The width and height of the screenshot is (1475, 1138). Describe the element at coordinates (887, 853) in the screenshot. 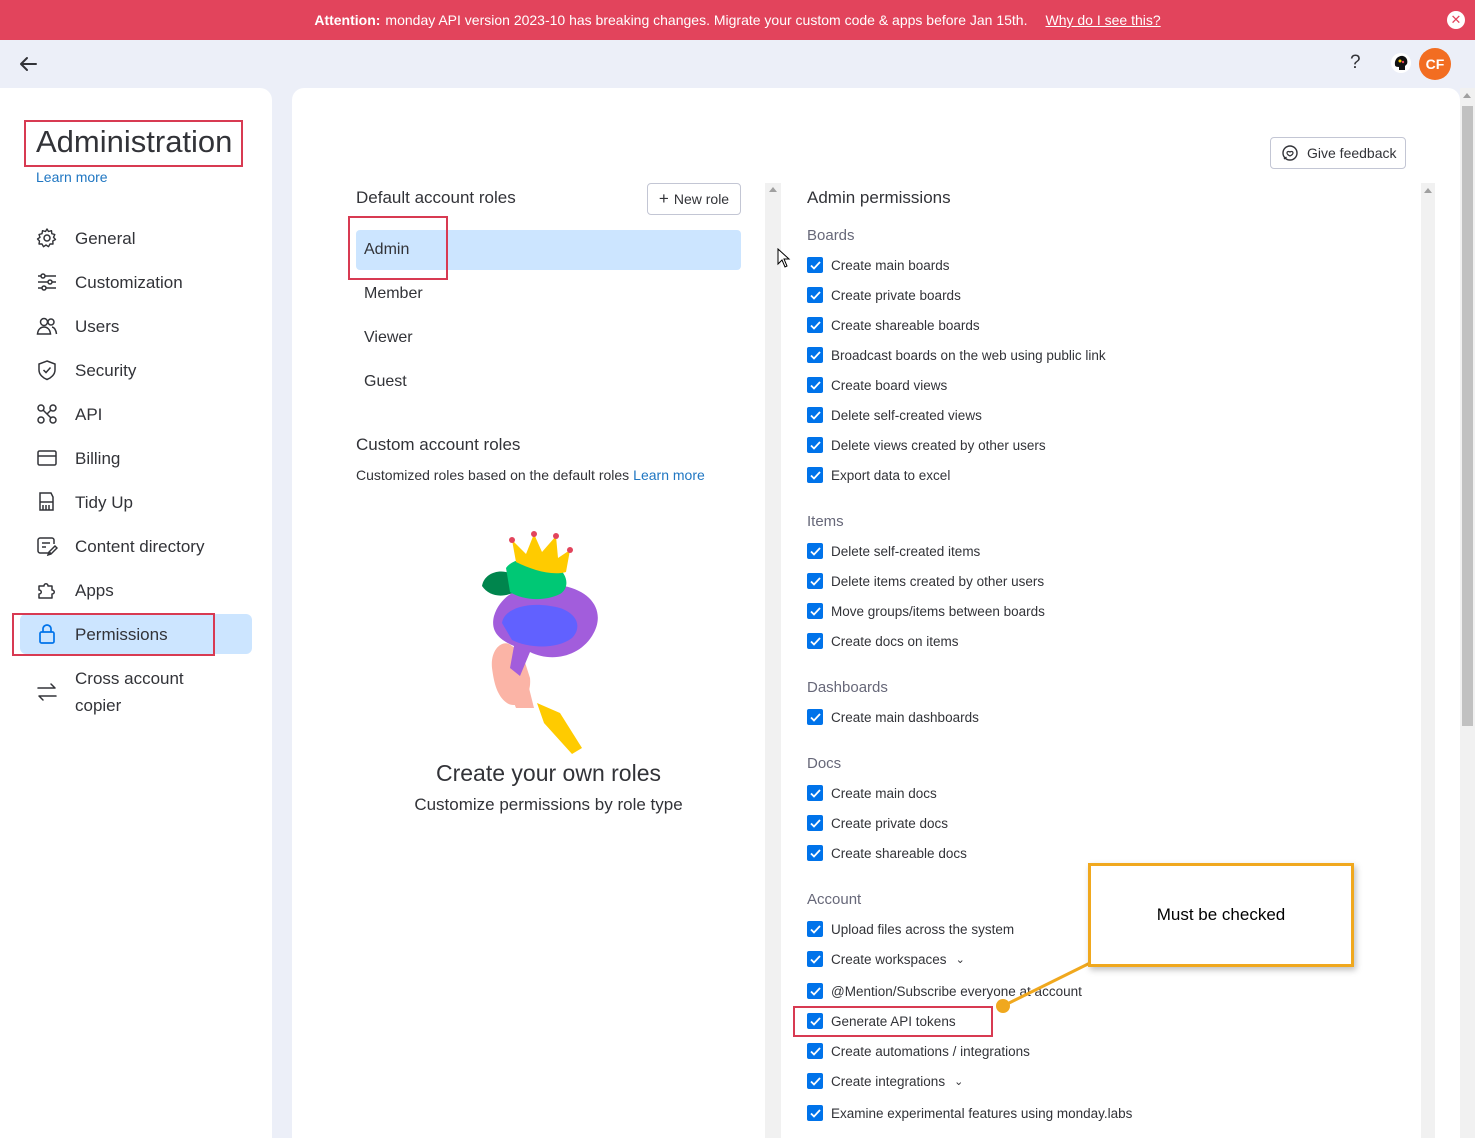

I see `permission-row: Create shareable docs` at that location.